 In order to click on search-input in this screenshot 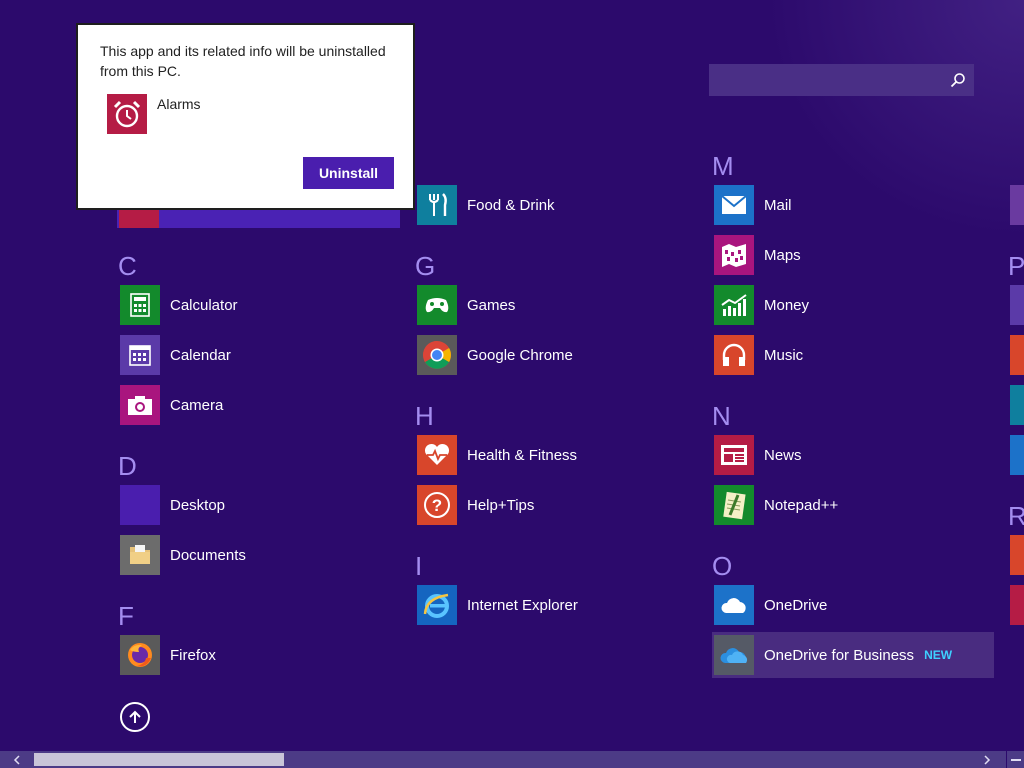, I will do `click(827, 80)`.